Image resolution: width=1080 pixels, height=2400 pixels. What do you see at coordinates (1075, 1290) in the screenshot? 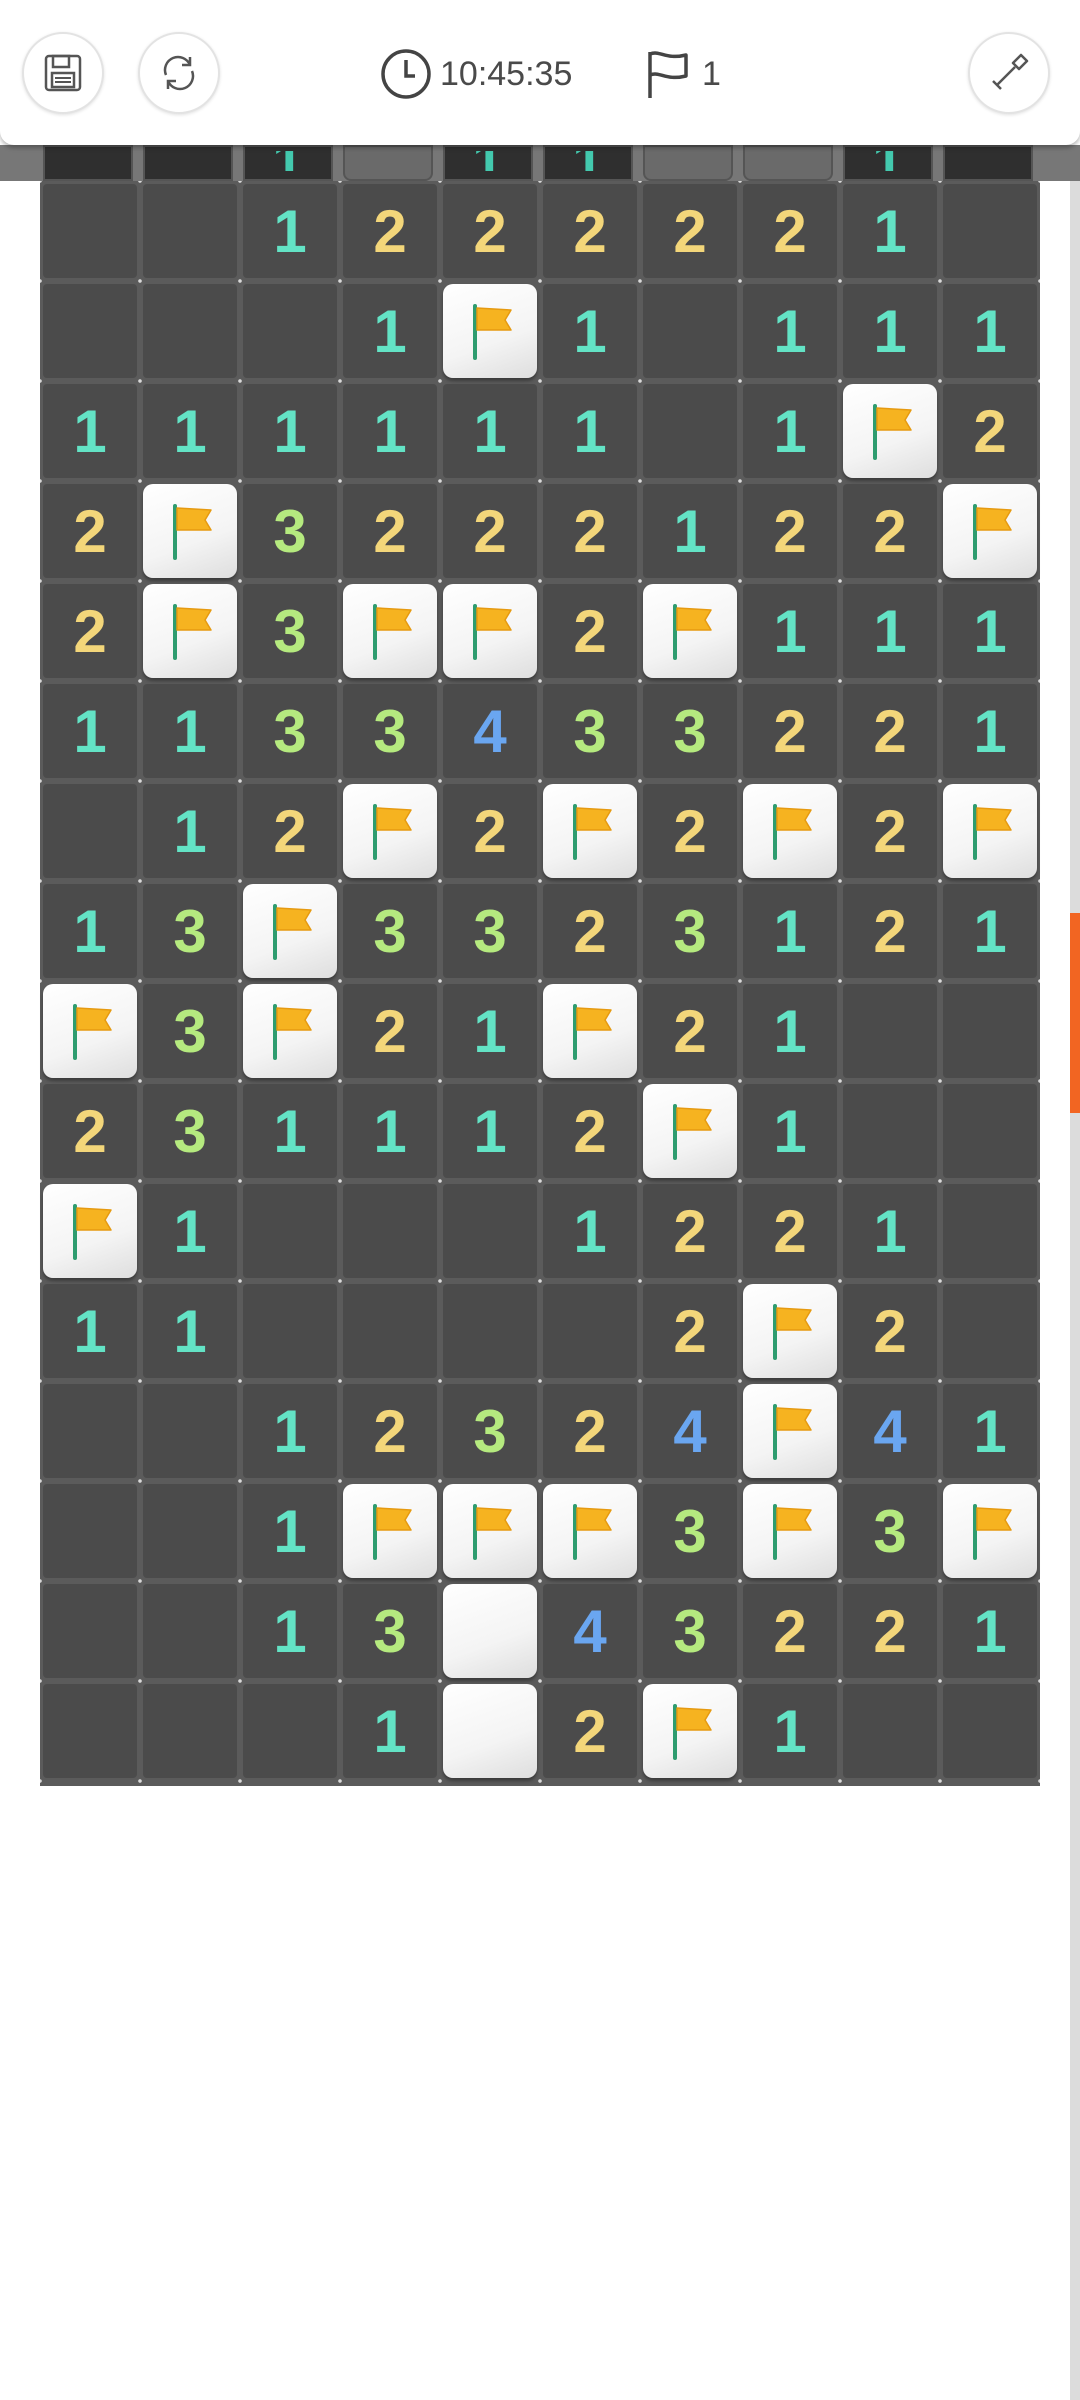
I see `scrollbar-track` at bounding box center [1075, 1290].